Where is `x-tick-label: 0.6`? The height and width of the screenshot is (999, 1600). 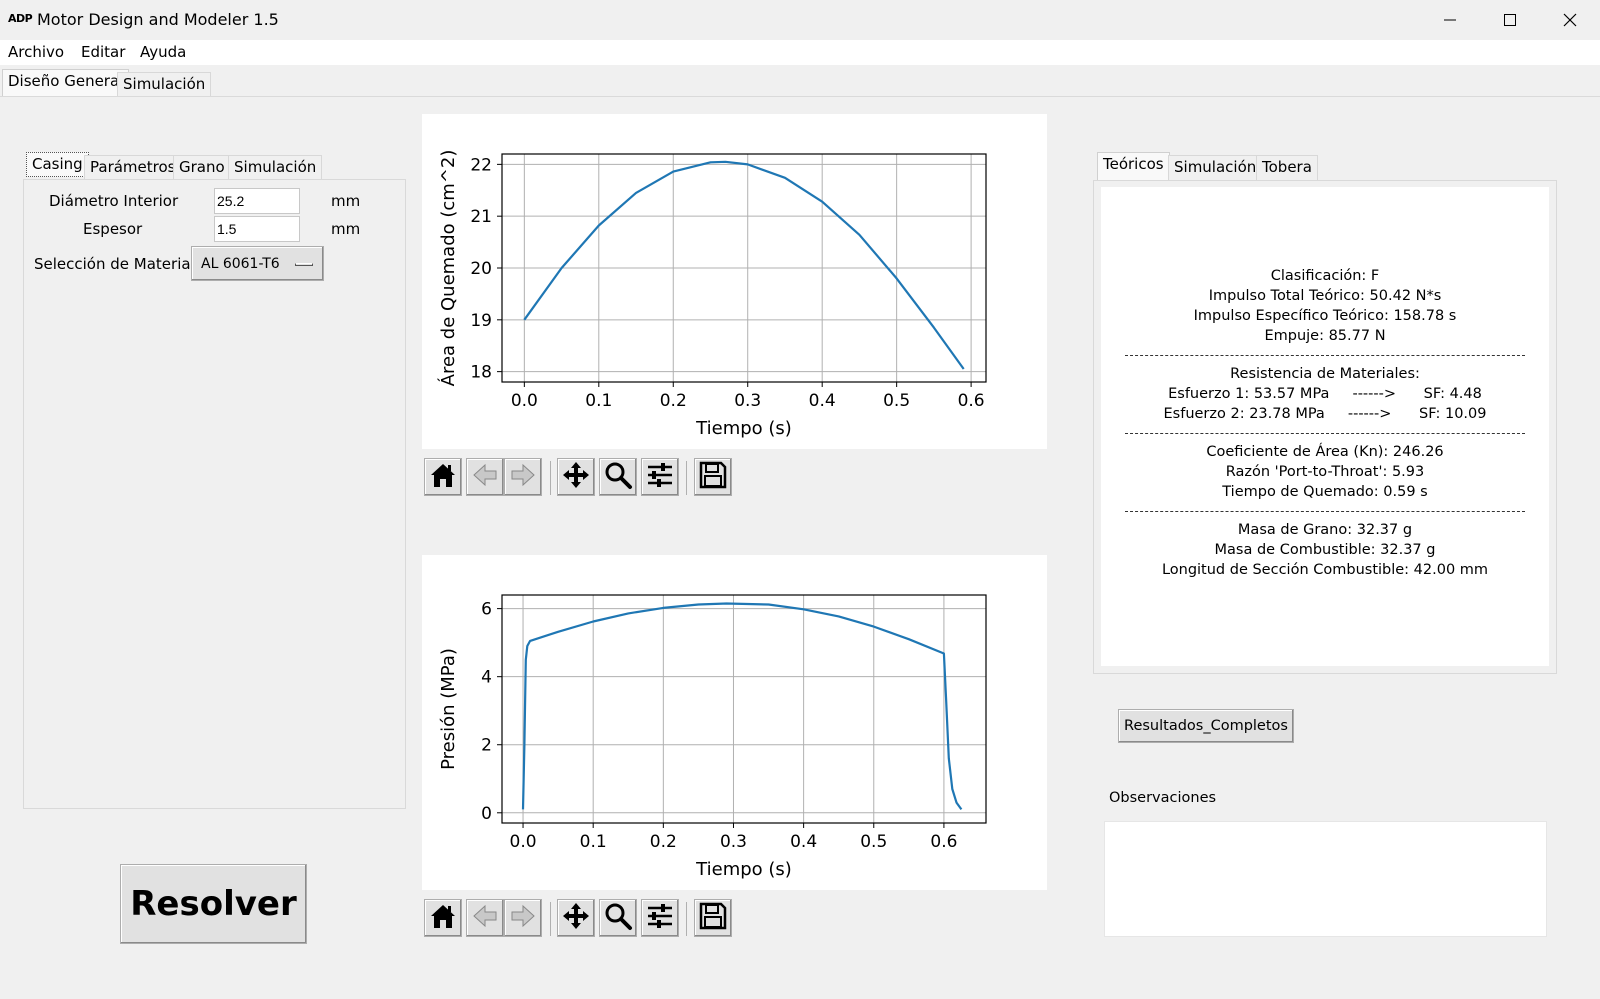
x-tick-label: 0.6 is located at coordinates (943, 842).